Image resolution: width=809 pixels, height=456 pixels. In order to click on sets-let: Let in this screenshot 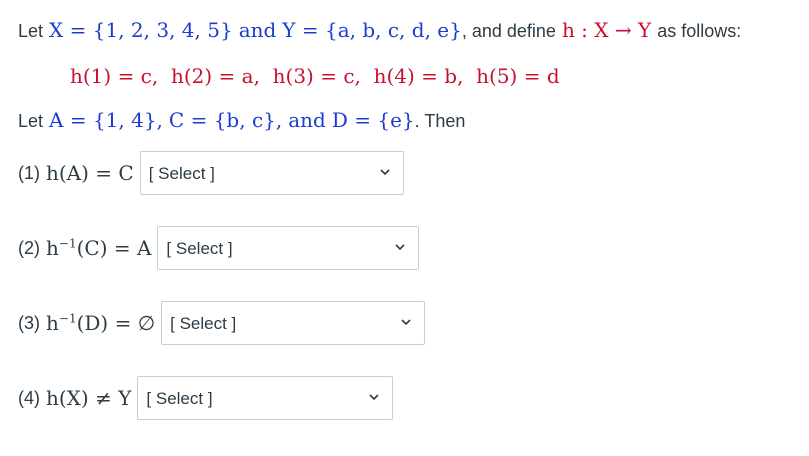, I will do `click(31, 121)`.